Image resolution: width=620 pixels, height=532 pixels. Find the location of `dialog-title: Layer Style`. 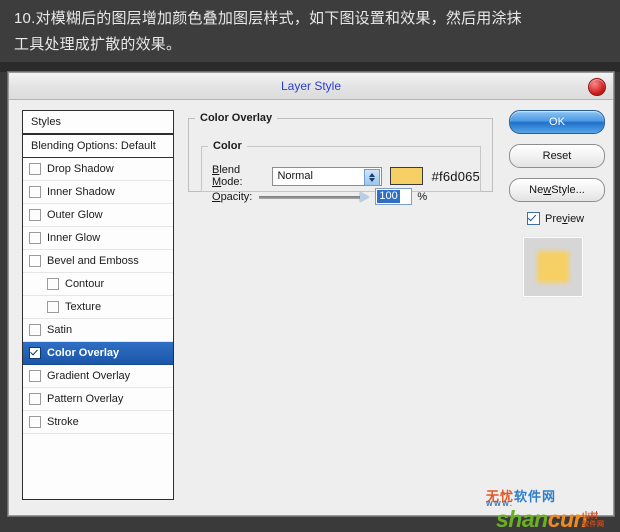

dialog-title: Layer Style is located at coordinates (311, 86).